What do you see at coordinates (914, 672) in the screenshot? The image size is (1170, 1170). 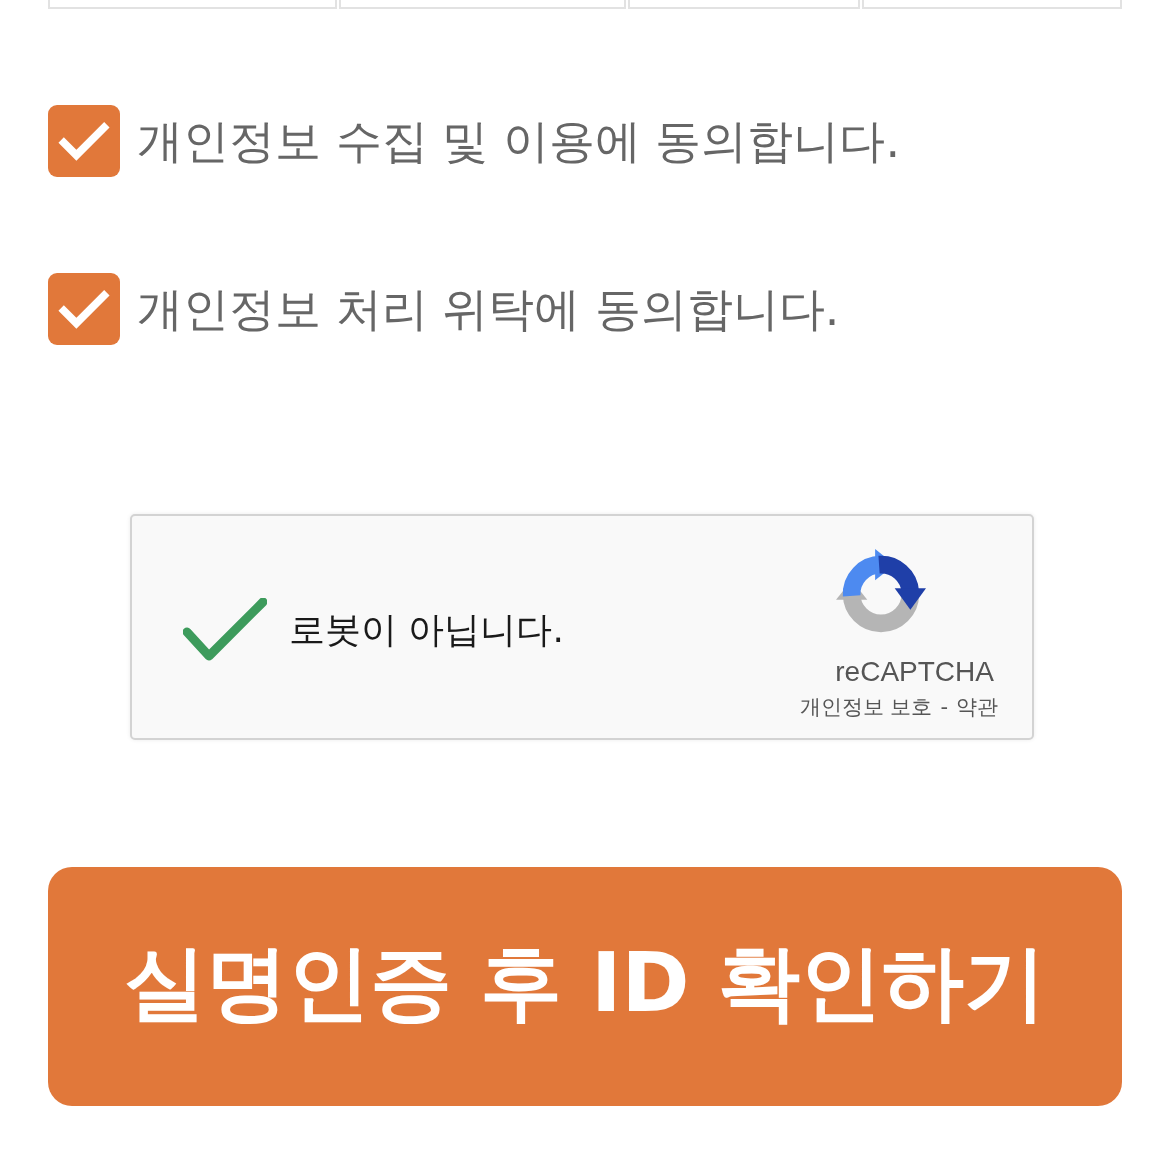 I see `brand-name: reCAPTCHA` at bounding box center [914, 672].